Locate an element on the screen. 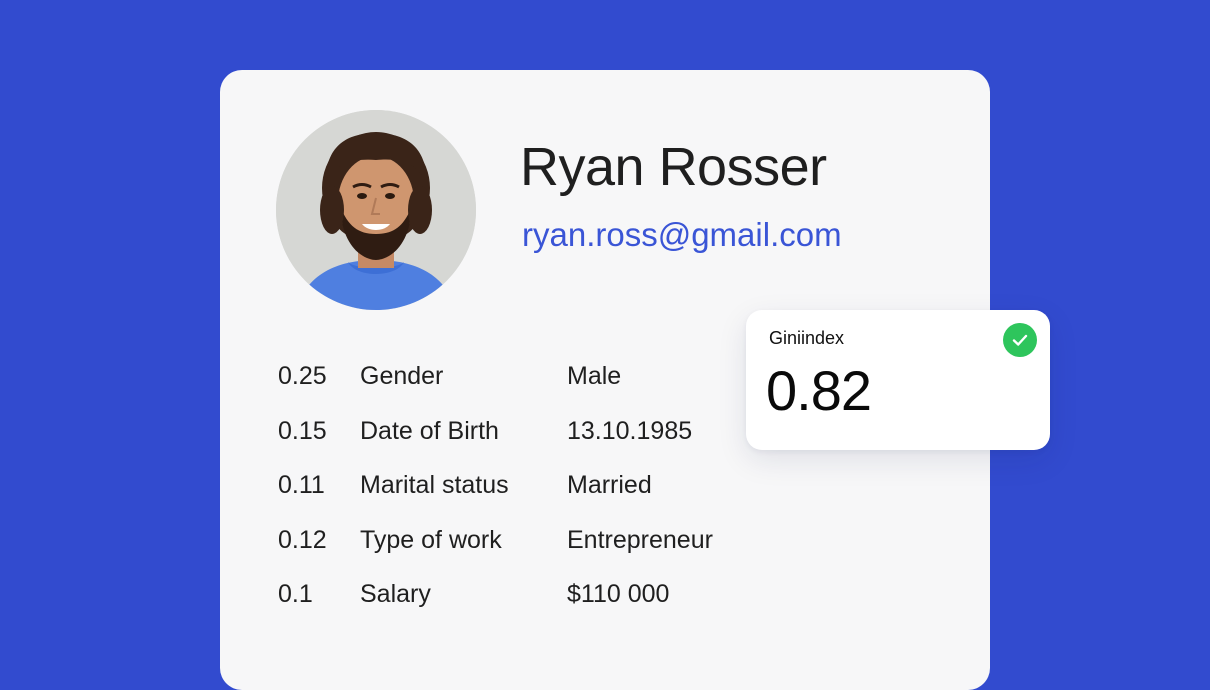 Image resolution: width=1210 pixels, height=690 pixels. attribute-weight: 0.25 is located at coordinates (302, 376).